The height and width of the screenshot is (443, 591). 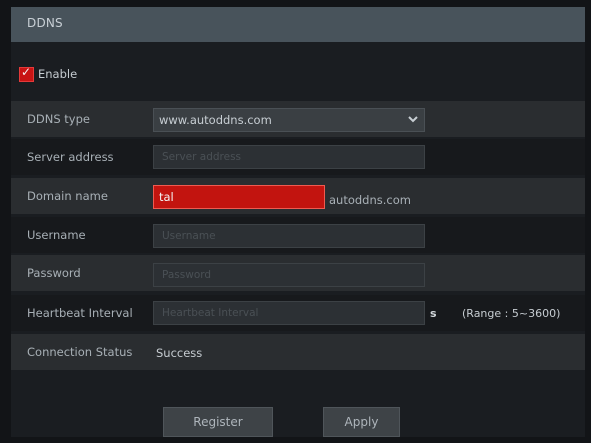 I want to click on domain-suffix: autoddns.com, so click(x=370, y=200).